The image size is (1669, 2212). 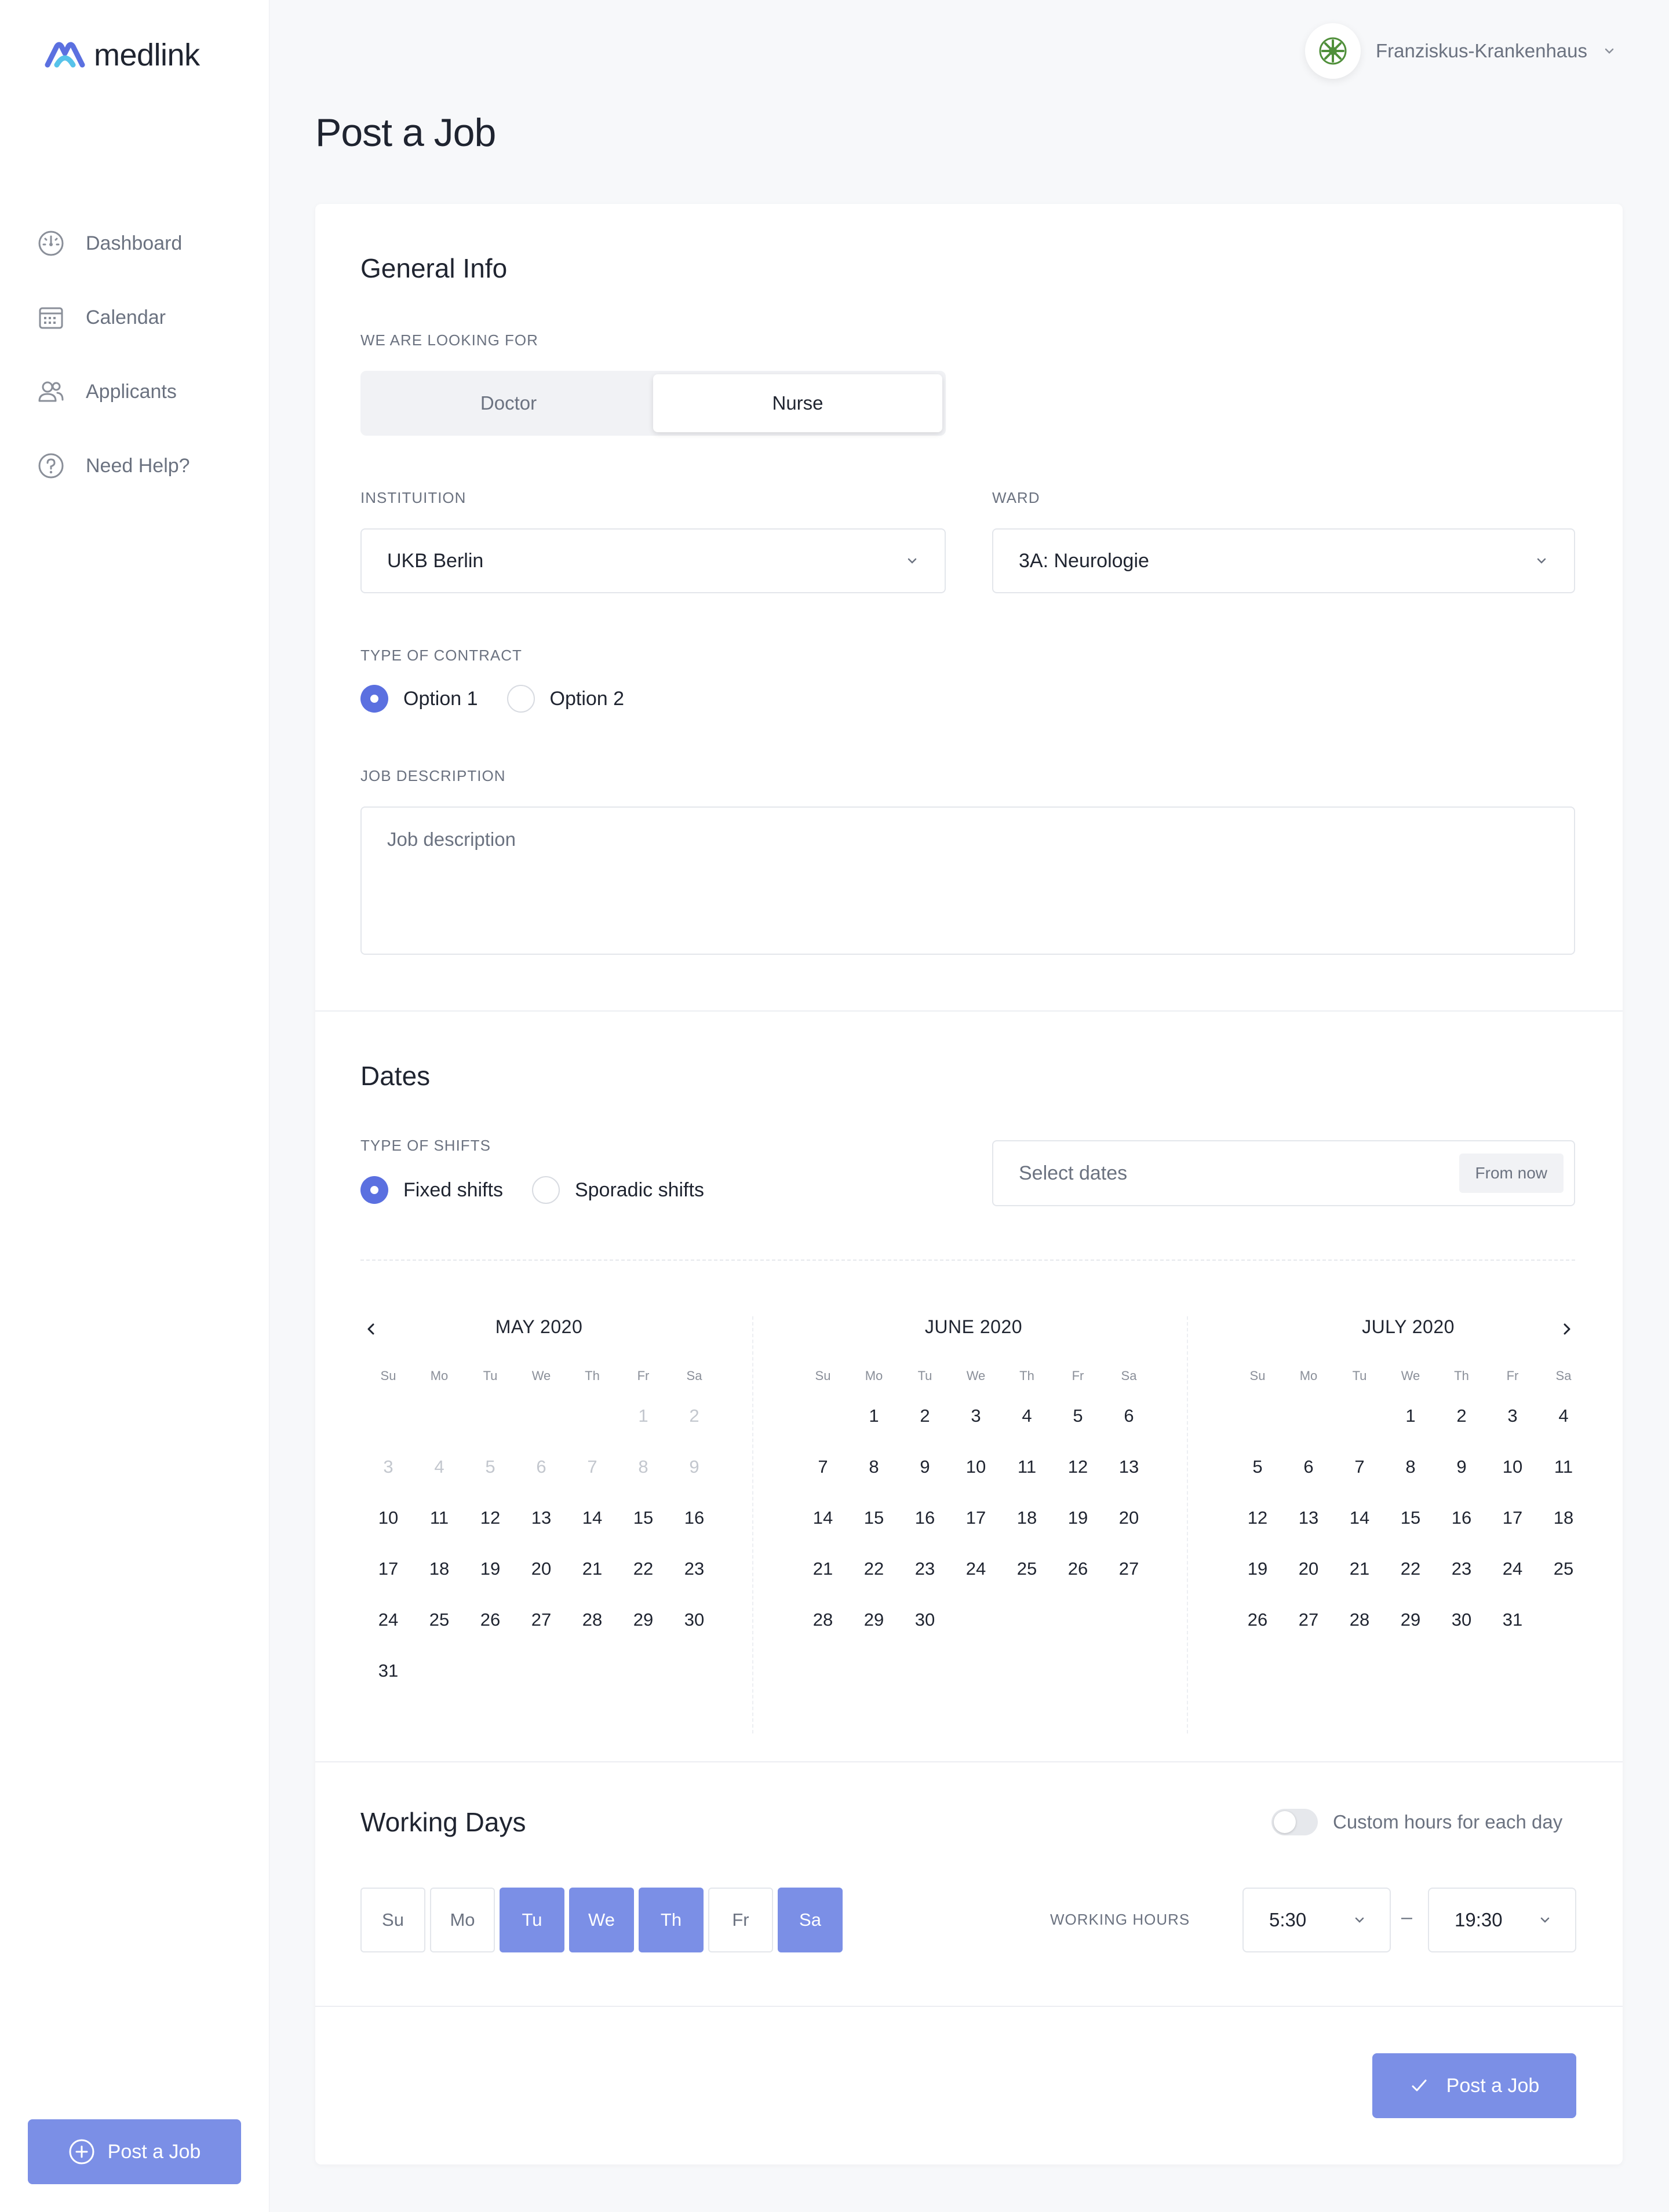 I want to click on logo: medlink, so click(x=122, y=55).